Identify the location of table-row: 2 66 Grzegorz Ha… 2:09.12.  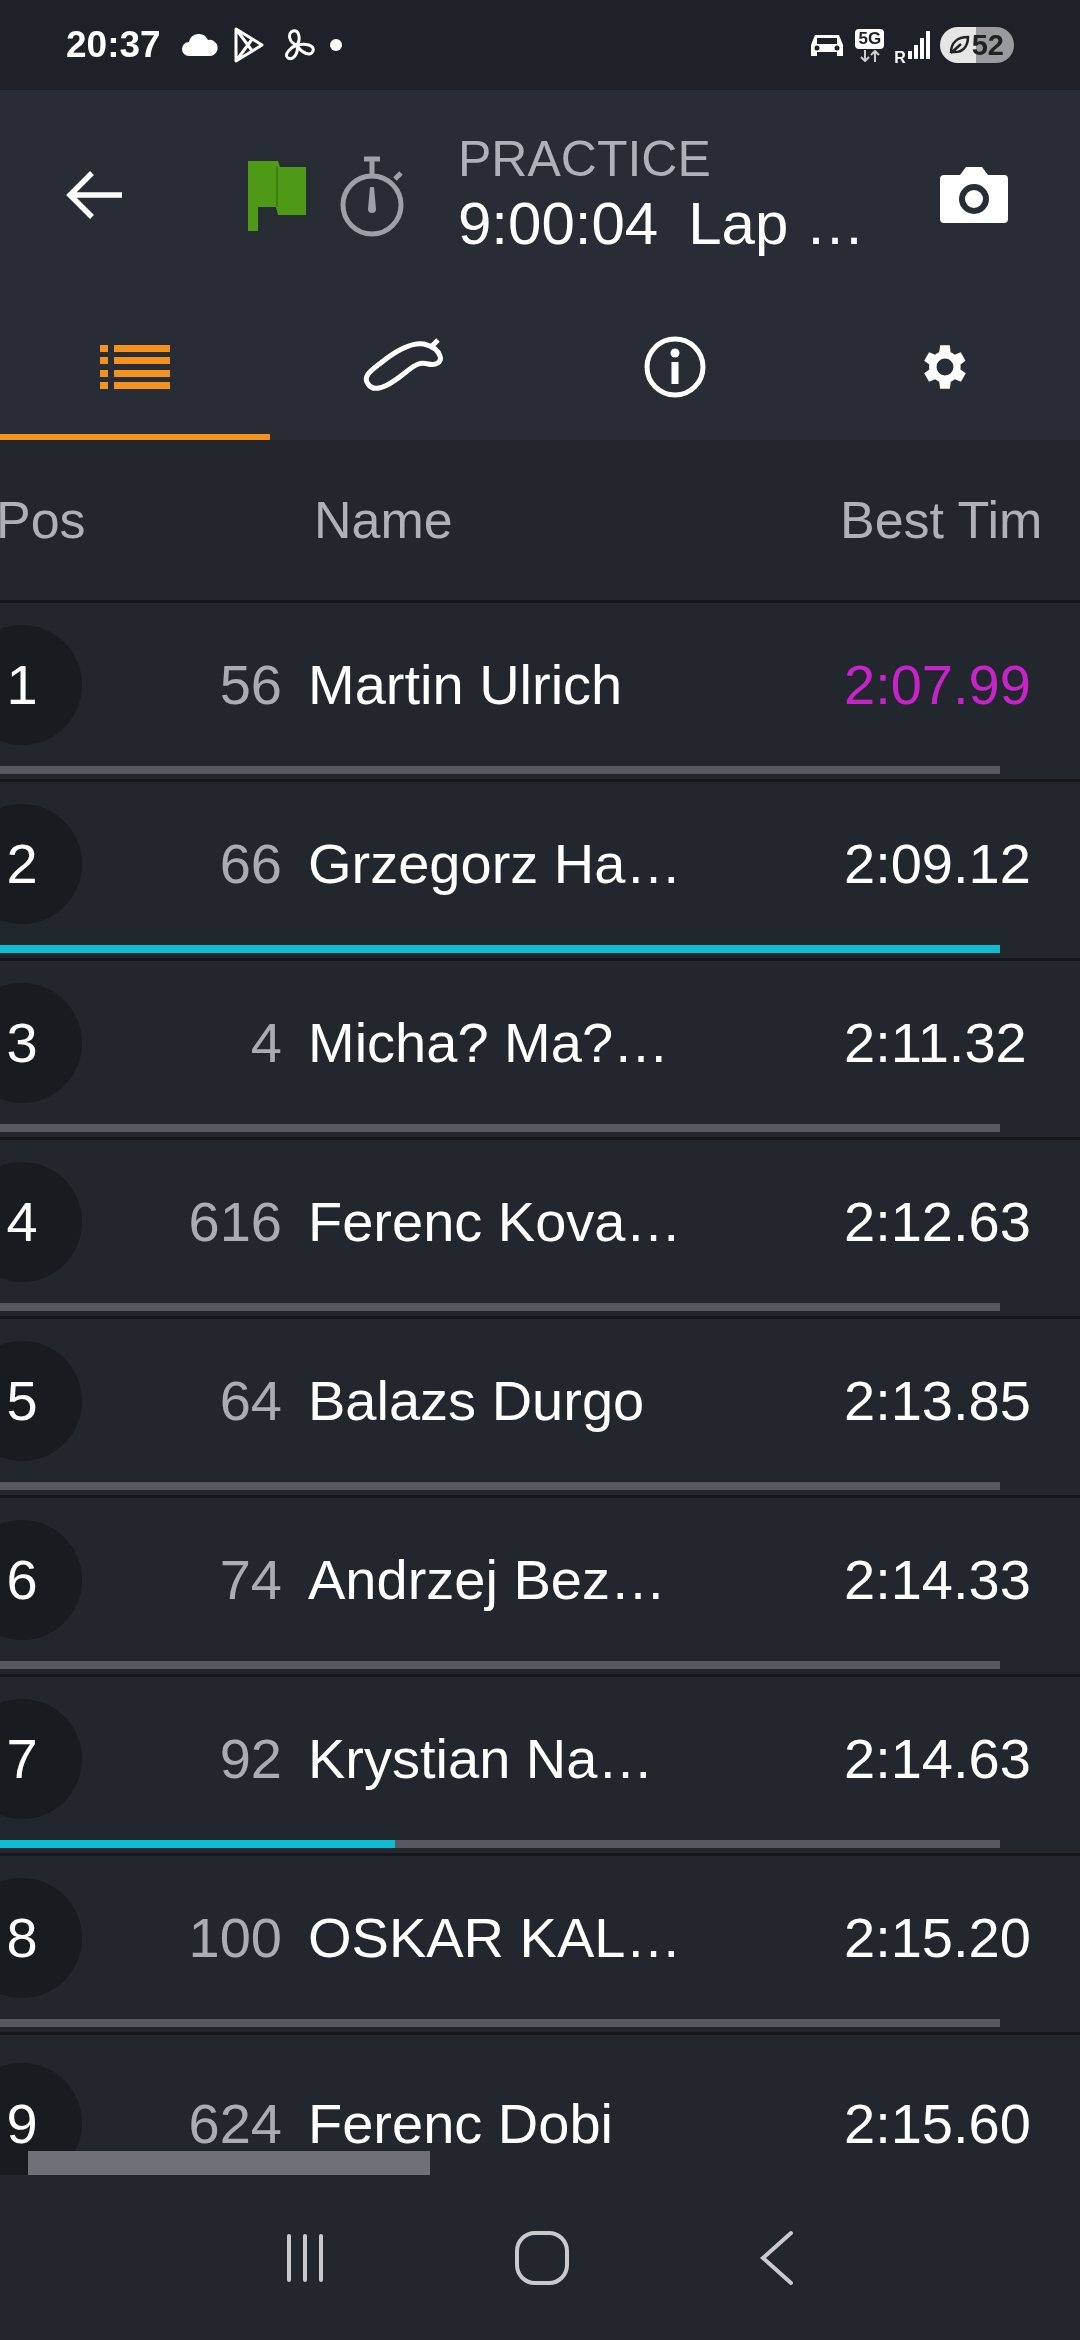
(540, 870).